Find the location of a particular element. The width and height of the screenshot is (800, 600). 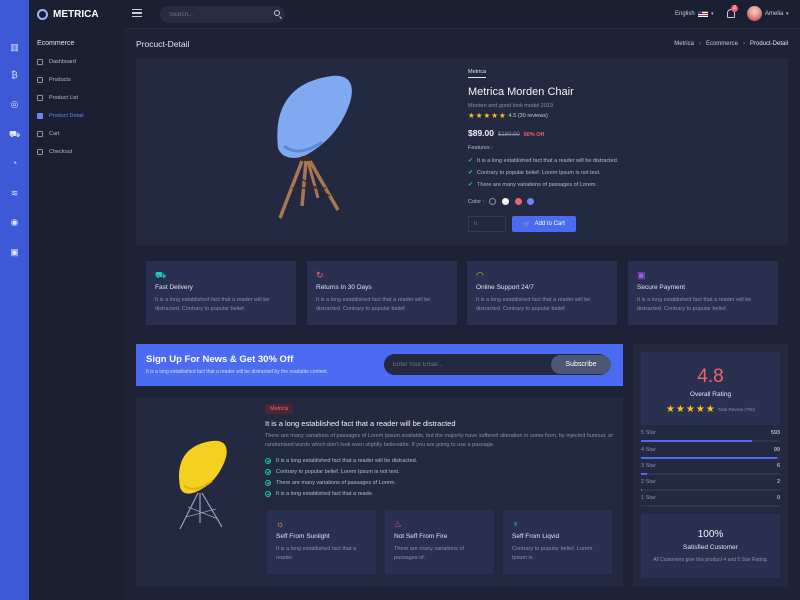

price-block: $89.00 $180.00 50% Off is located at coordinates (506, 133).